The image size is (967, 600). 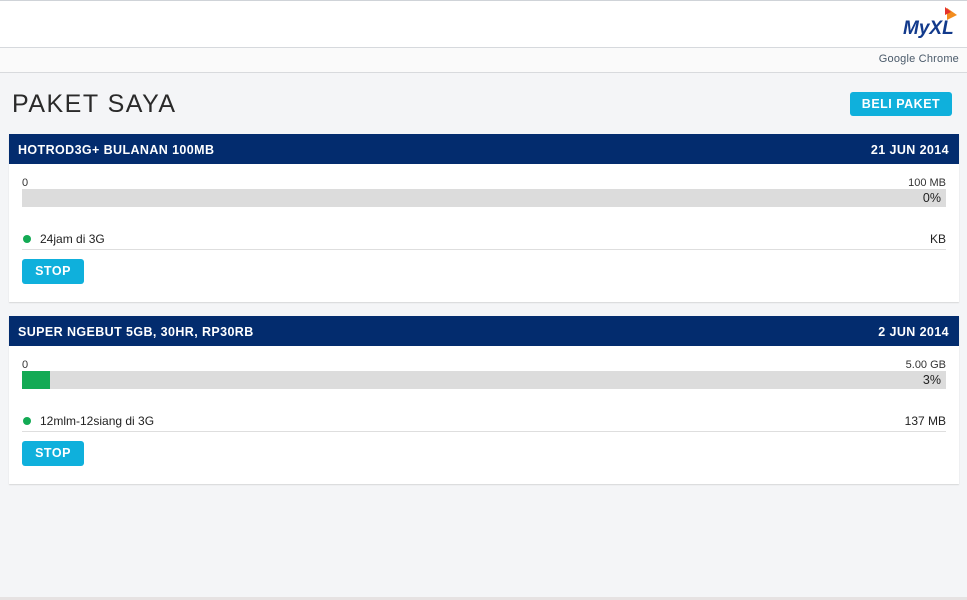 What do you see at coordinates (931, 380) in the screenshot?
I see `usage-percent: 3%` at bounding box center [931, 380].